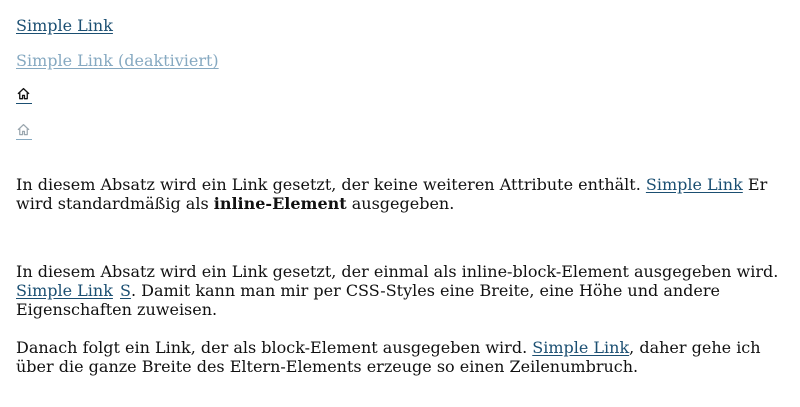  Describe the element at coordinates (125, 290) in the screenshot. I see `inline-block-s-link: S` at that location.